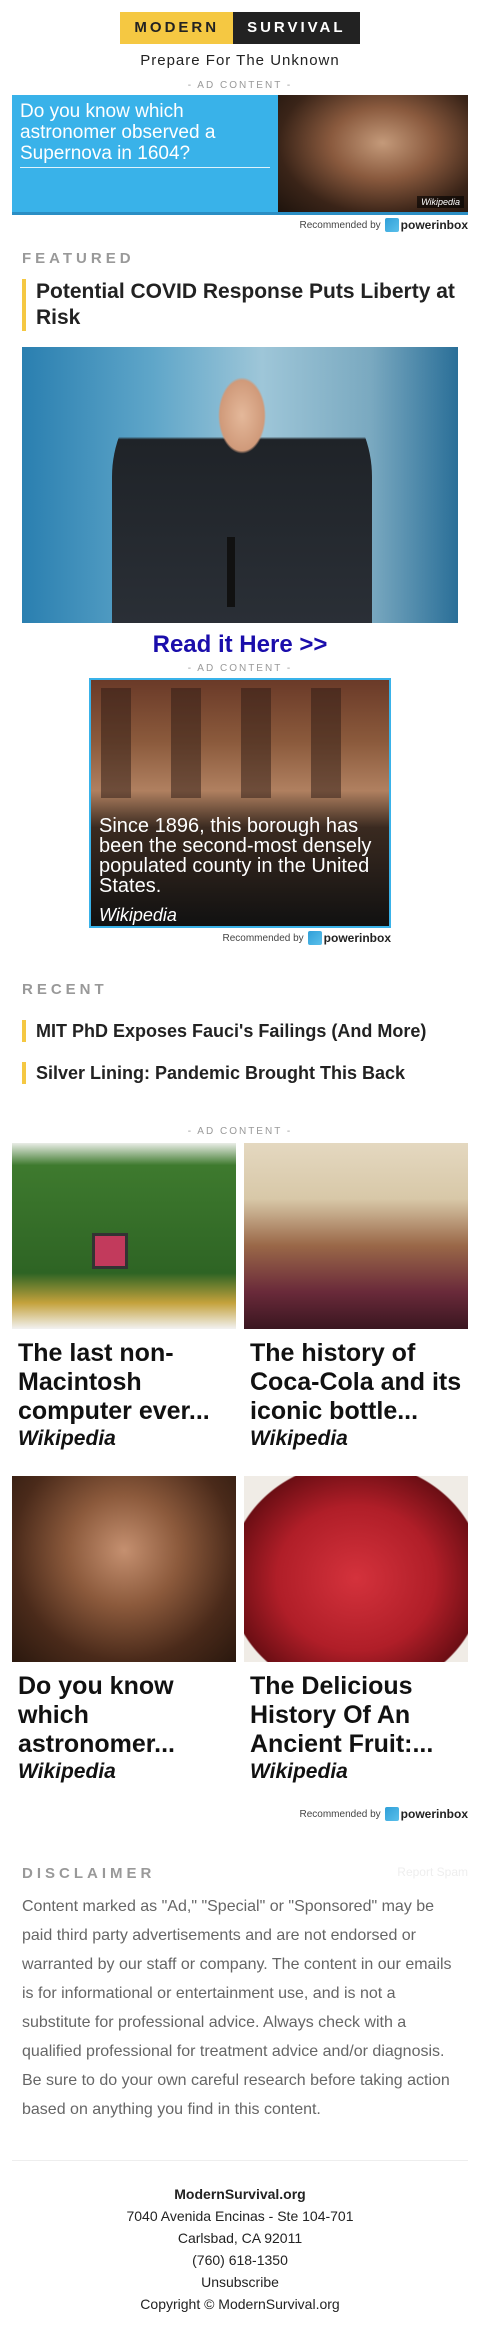 The height and width of the screenshot is (2331, 480). Describe the element at coordinates (138, 915) in the screenshot. I see `middle-ad-source: Wikipedia` at that location.